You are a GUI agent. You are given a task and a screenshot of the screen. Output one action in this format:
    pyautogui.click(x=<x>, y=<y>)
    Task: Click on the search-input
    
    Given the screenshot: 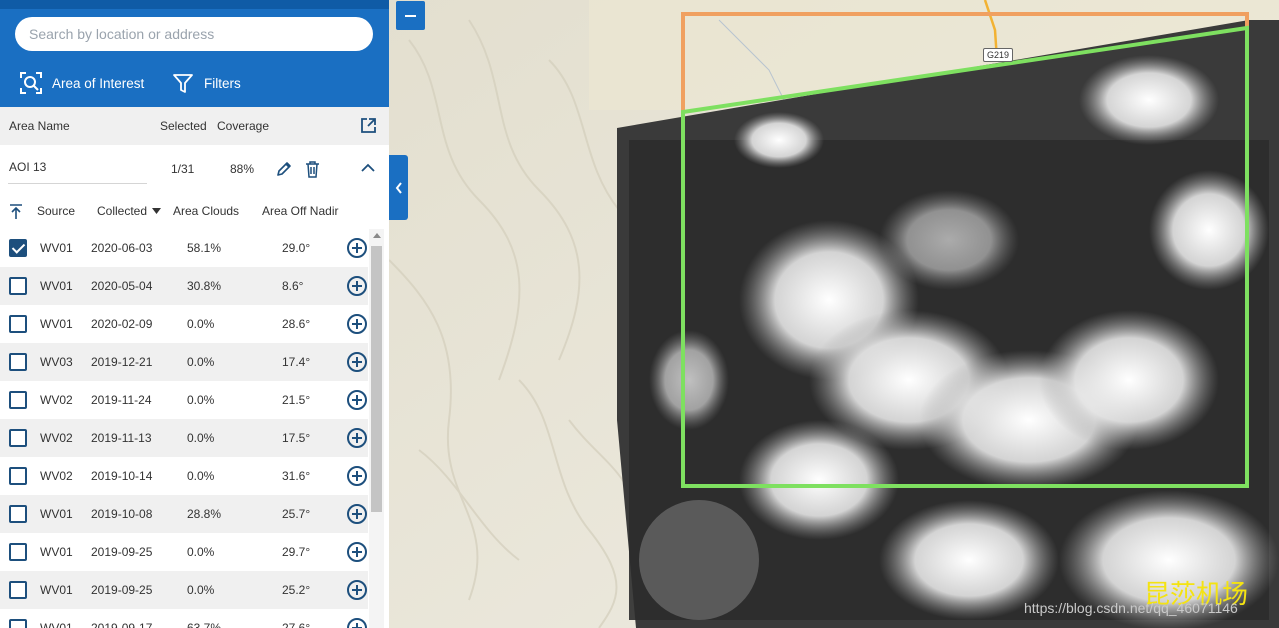 What is the action you would take?
    pyautogui.click(x=194, y=34)
    